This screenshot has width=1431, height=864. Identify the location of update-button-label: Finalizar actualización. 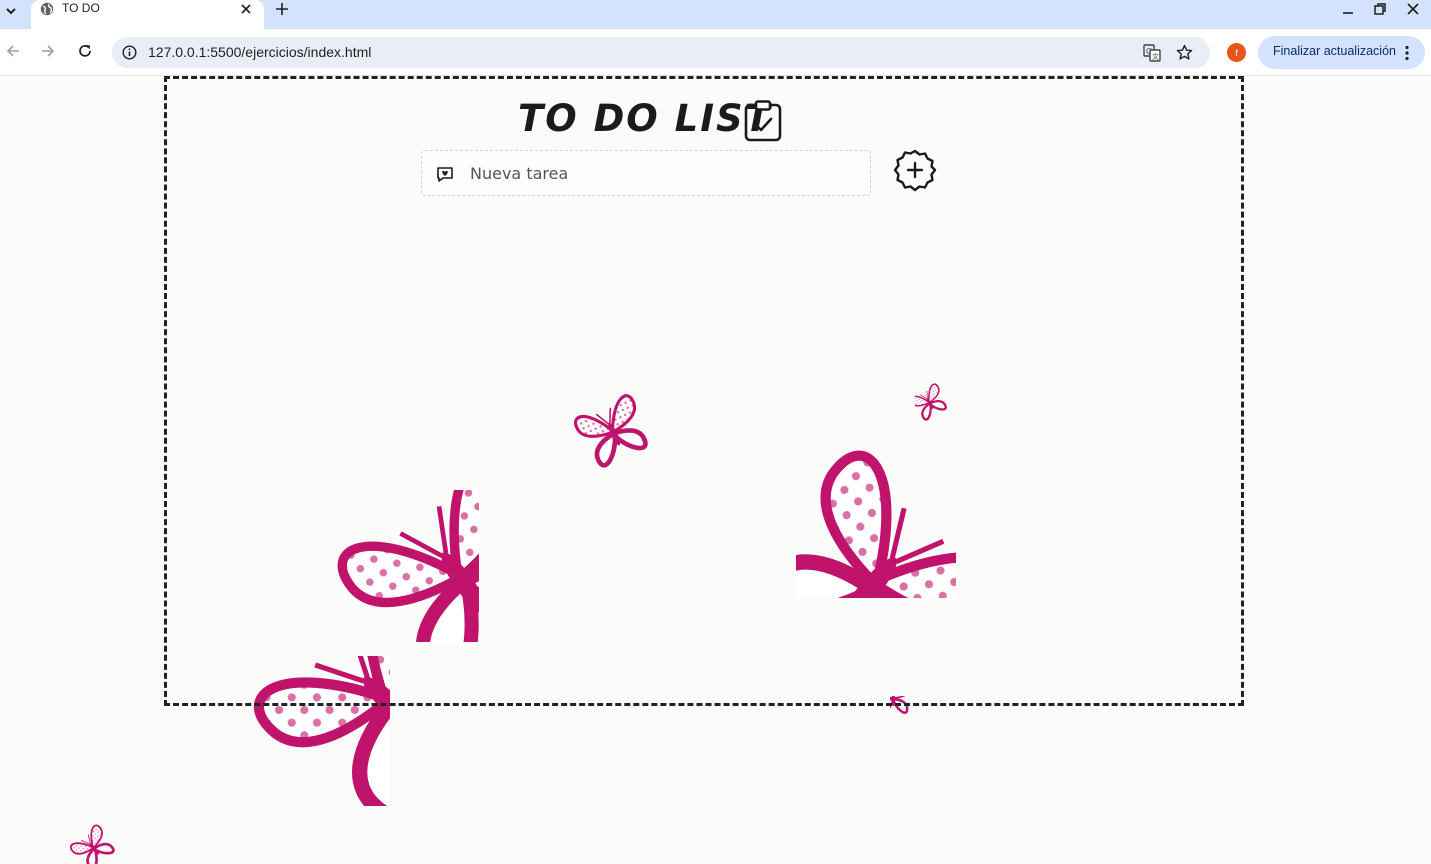
(1334, 51).